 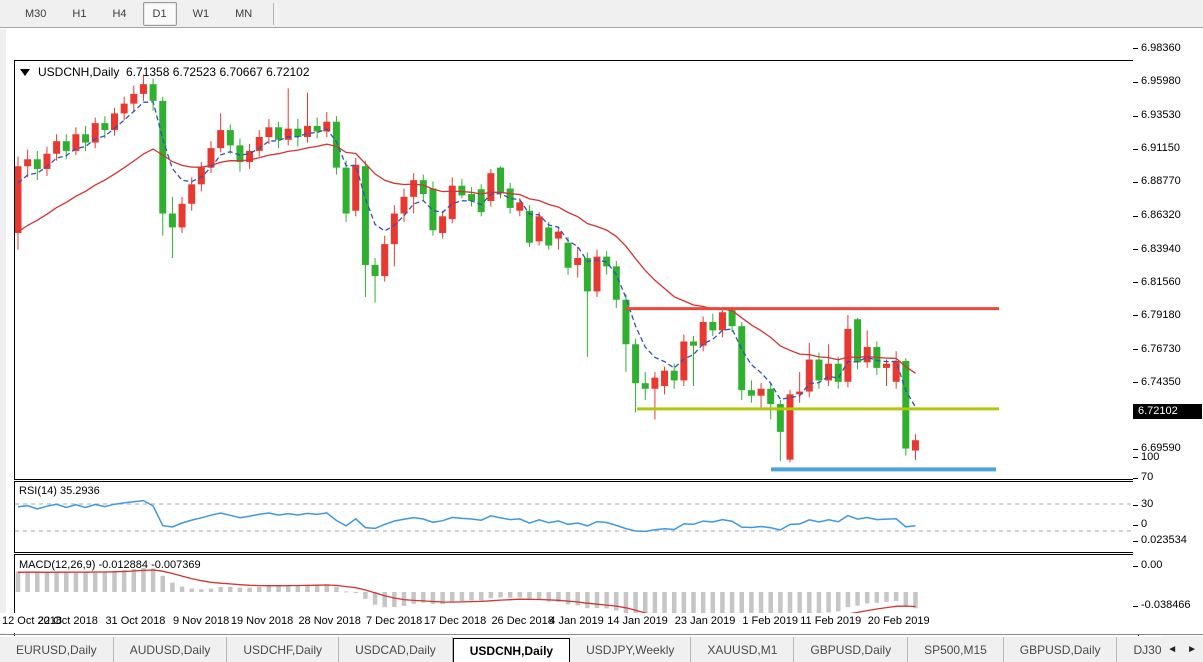 I want to click on toolbar-separator, so click(x=275, y=13).